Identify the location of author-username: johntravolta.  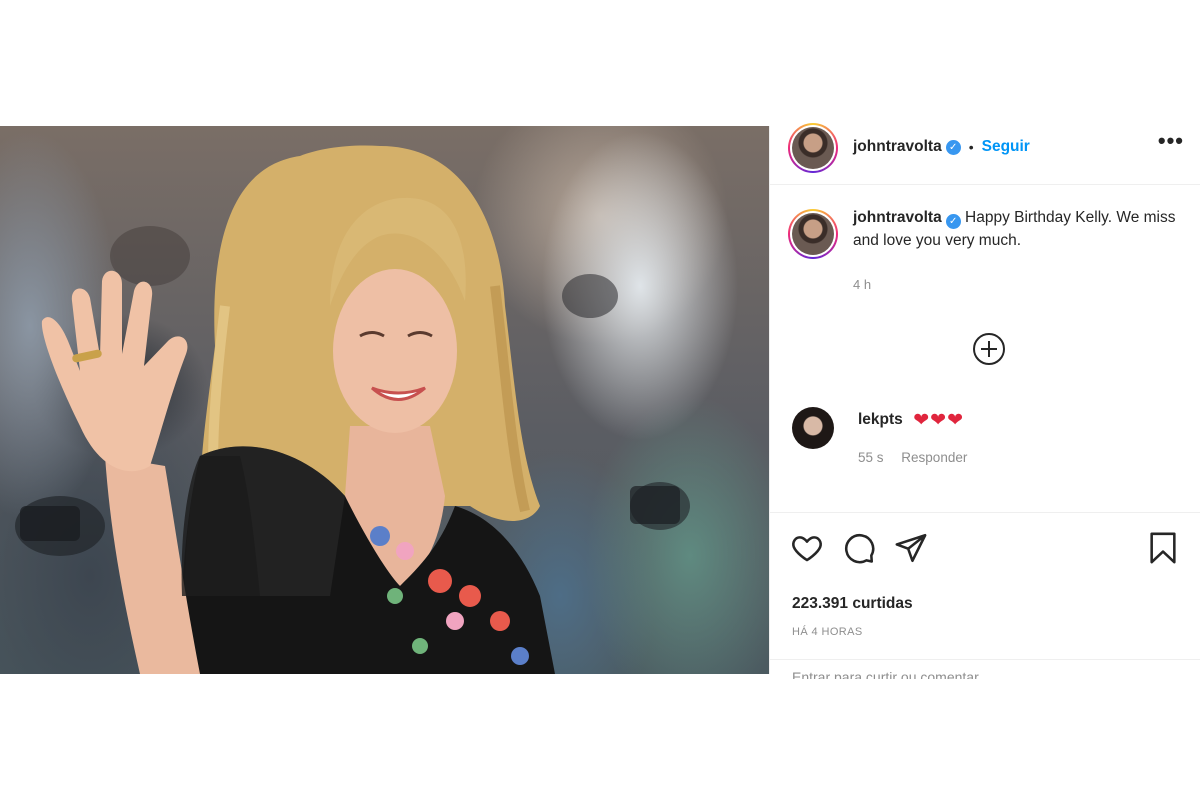
(897, 147).